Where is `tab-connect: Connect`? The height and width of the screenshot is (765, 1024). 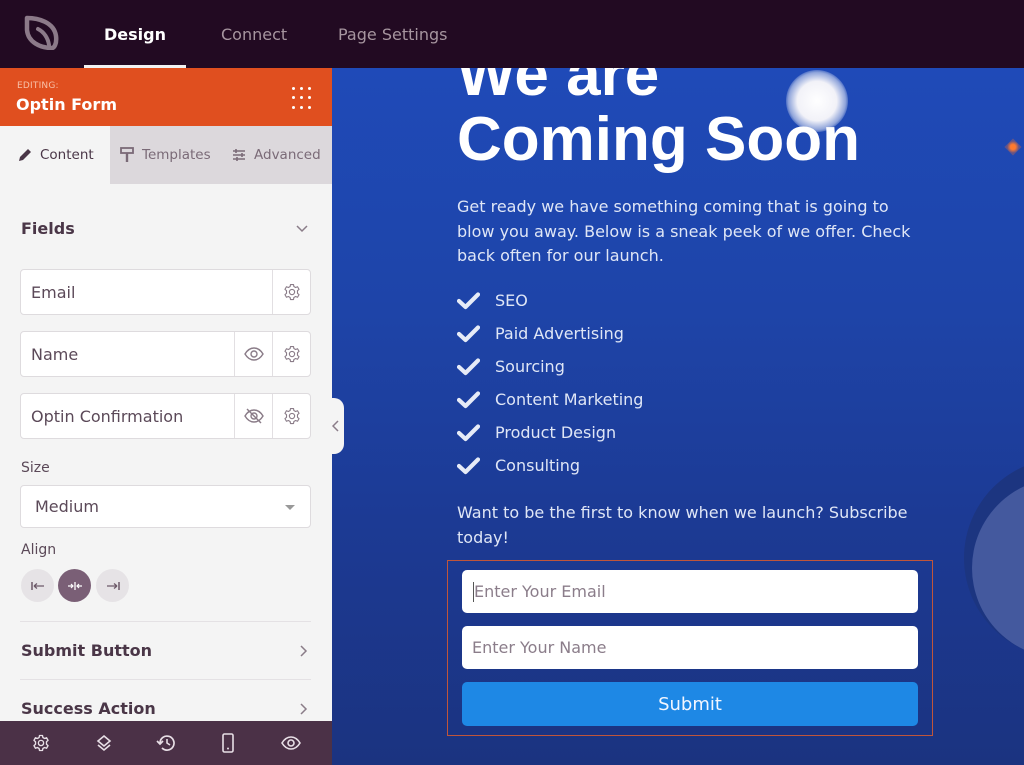 tab-connect: Connect is located at coordinates (254, 34).